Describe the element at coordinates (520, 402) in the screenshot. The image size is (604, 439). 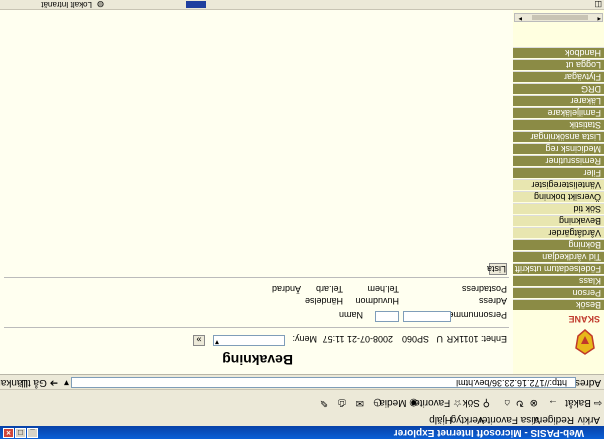
I see `refresh-icon: ↻` at that location.